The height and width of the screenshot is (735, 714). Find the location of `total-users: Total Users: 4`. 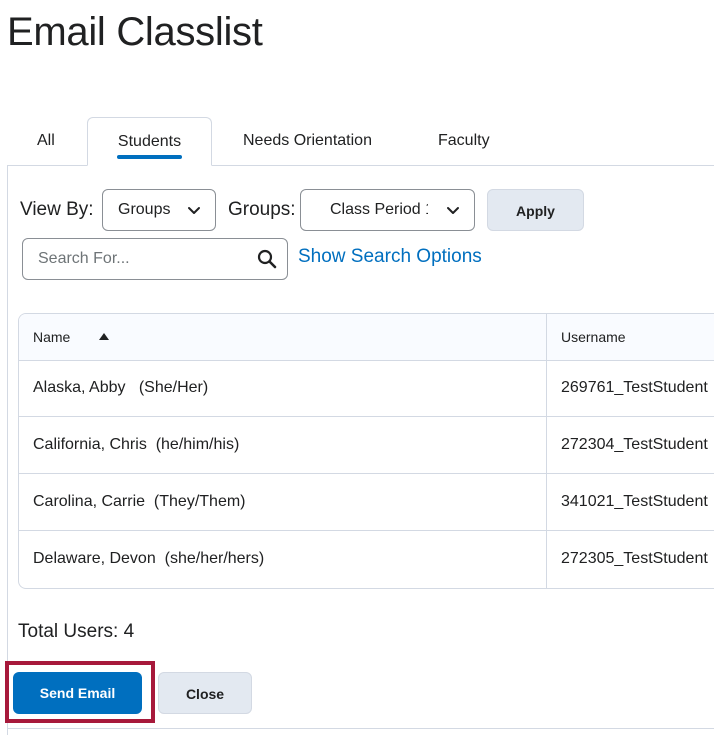

total-users: Total Users: 4 is located at coordinates (76, 631).